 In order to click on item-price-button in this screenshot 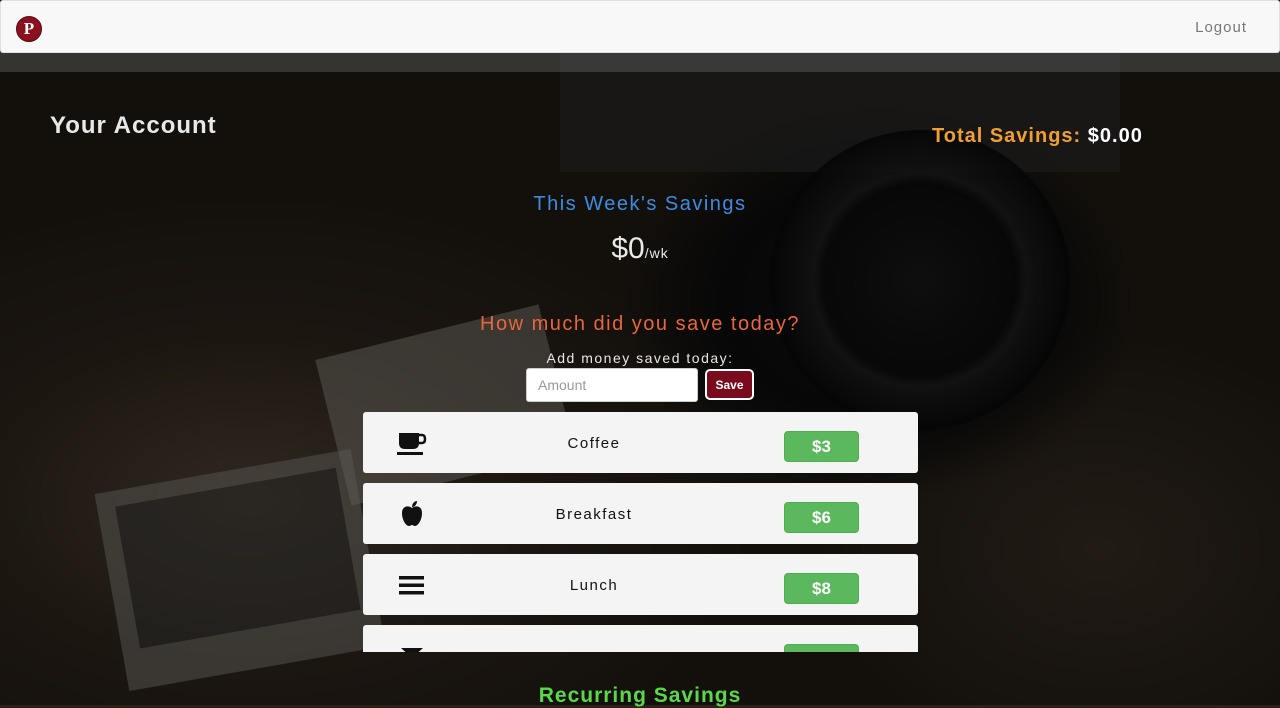, I will do `click(821, 648)`.